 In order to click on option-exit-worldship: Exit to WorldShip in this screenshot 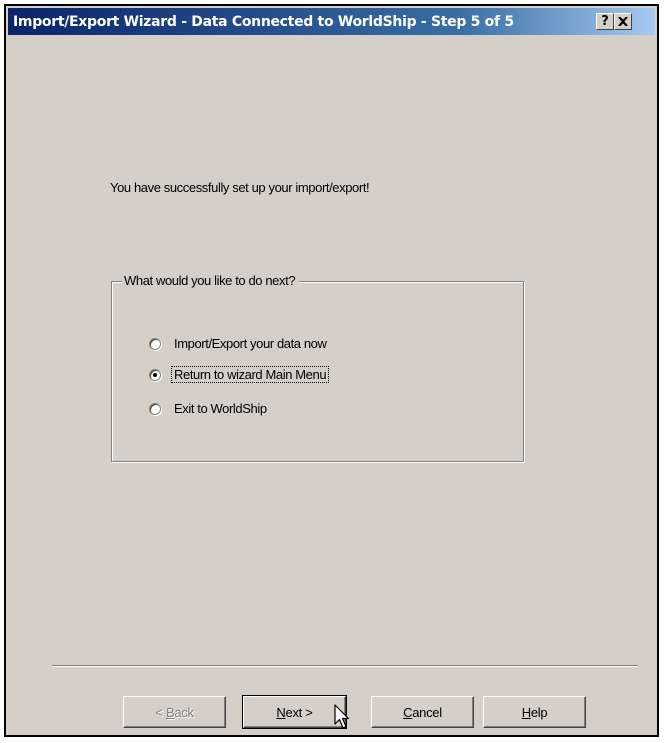, I will do `click(209, 408)`.